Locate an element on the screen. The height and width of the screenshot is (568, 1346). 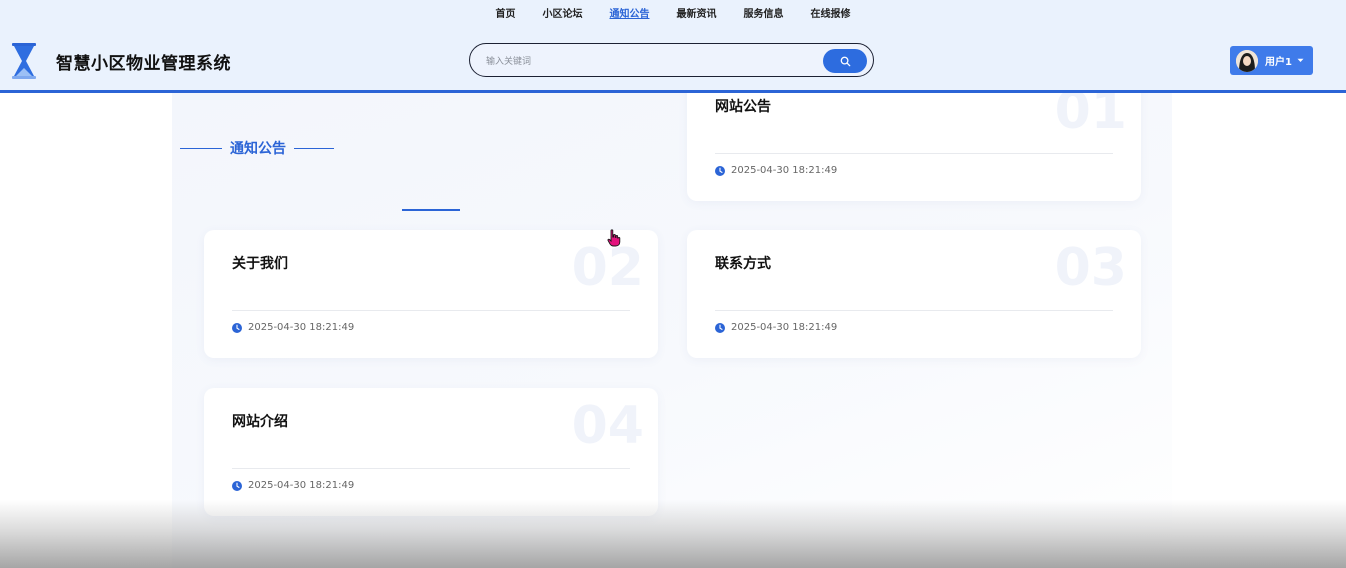
card-title: 网站公告 is located at coordinates (743, 107).